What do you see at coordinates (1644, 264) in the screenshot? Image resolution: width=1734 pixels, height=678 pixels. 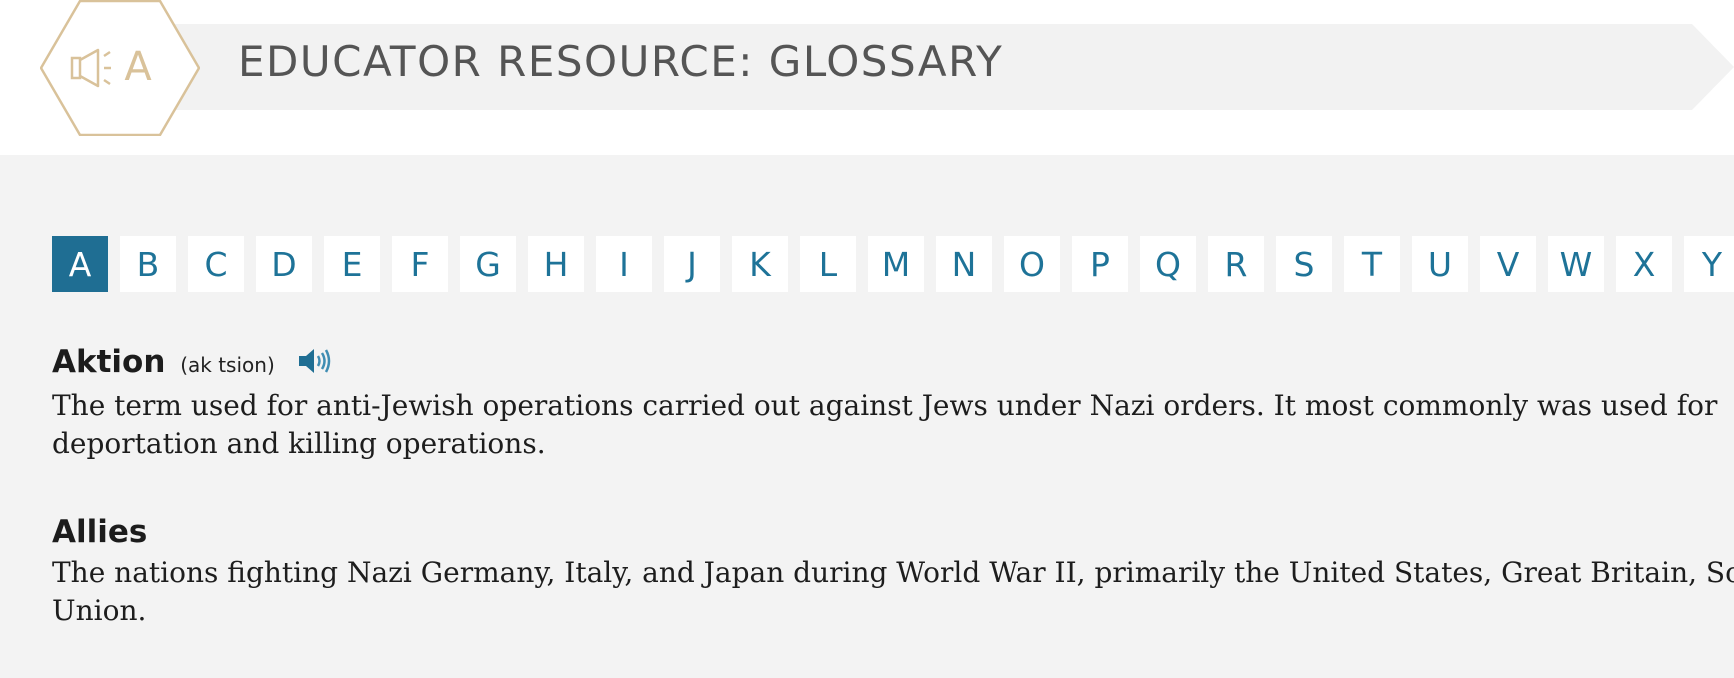 I see `letter-link-x: X` at bounding box center [1644, 264].